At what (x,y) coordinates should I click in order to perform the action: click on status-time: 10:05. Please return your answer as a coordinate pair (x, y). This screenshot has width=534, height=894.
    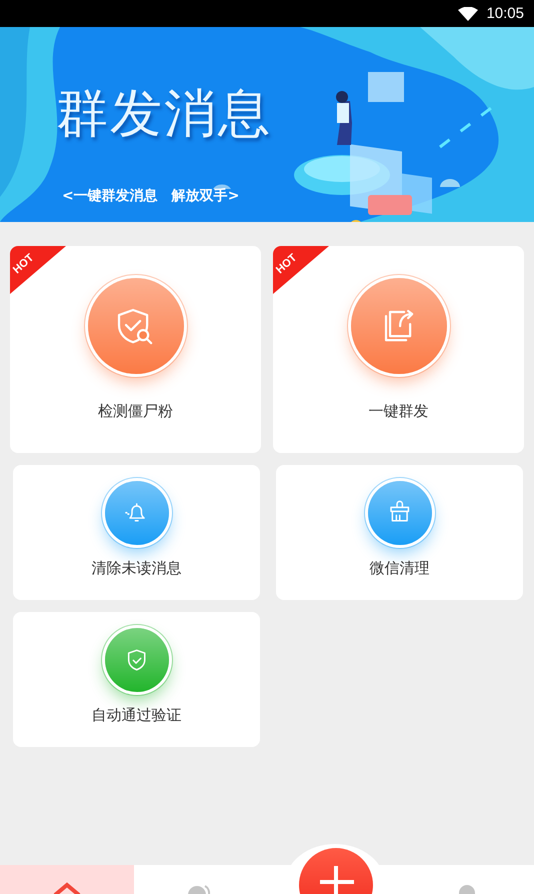
    Looking at the image, I should click on (505, 13).